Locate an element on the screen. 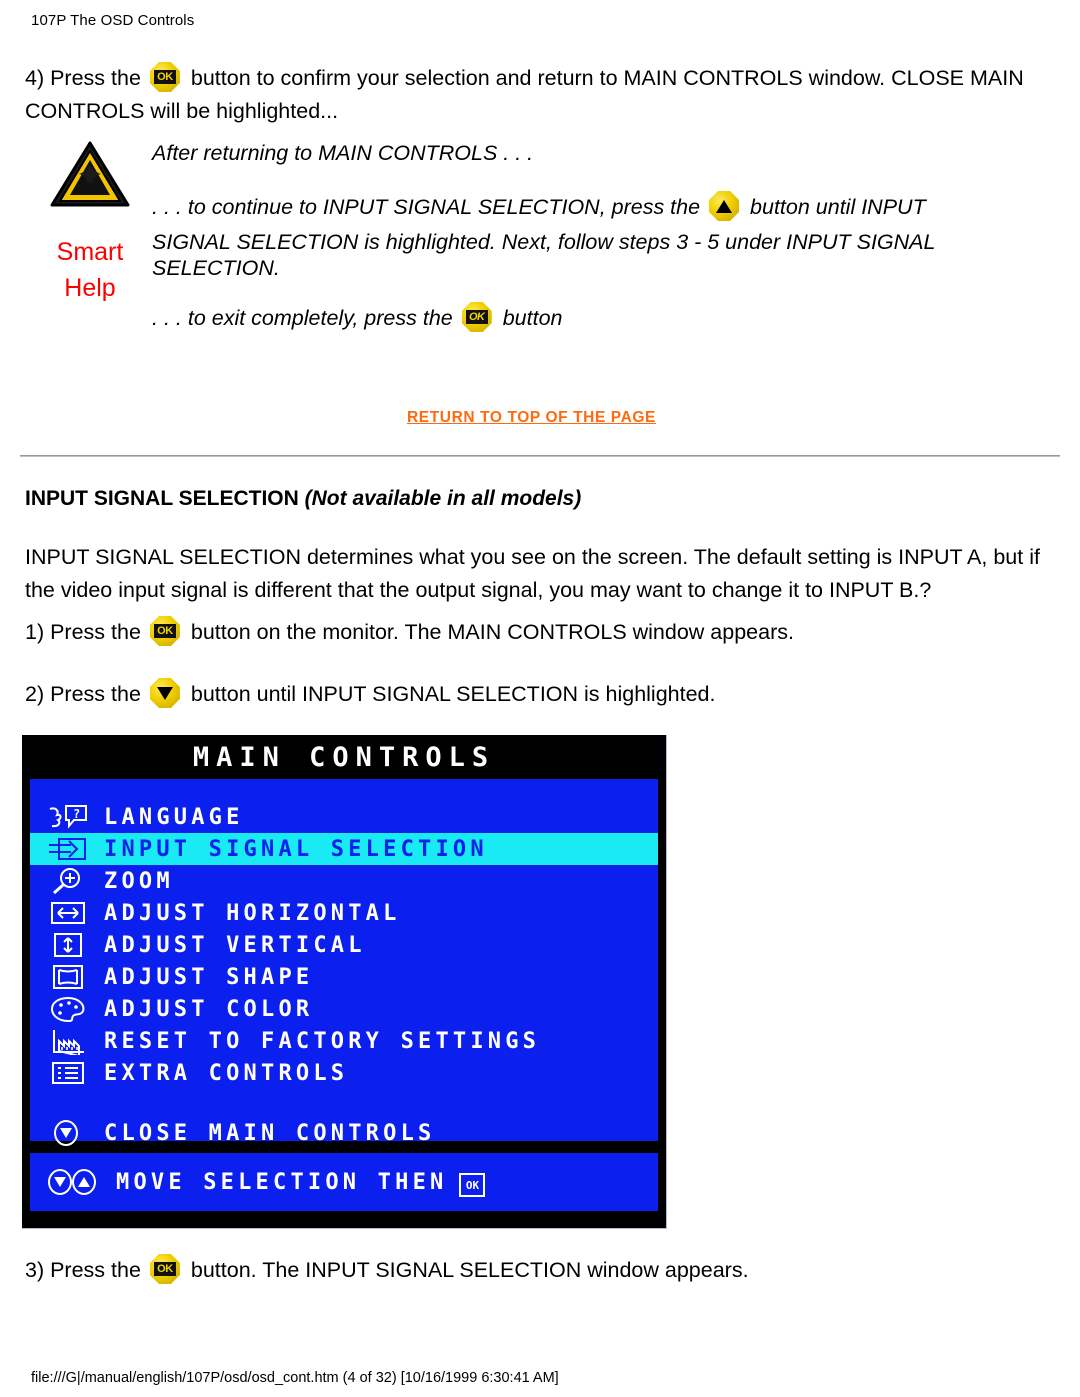 The height and width of the screenshot is (1397, 1080). close-down-arrow-icon is located at coordinates (69, 1133).